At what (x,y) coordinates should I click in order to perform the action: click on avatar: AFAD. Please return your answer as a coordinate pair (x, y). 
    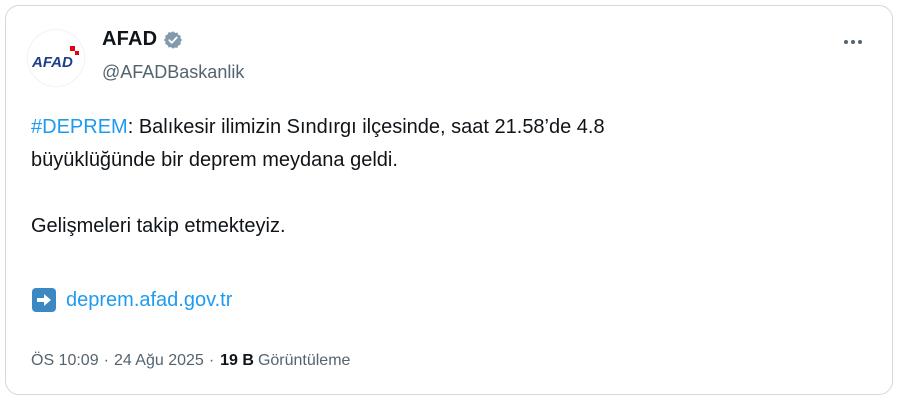
    Looking at the image, I should click on (56, 58).